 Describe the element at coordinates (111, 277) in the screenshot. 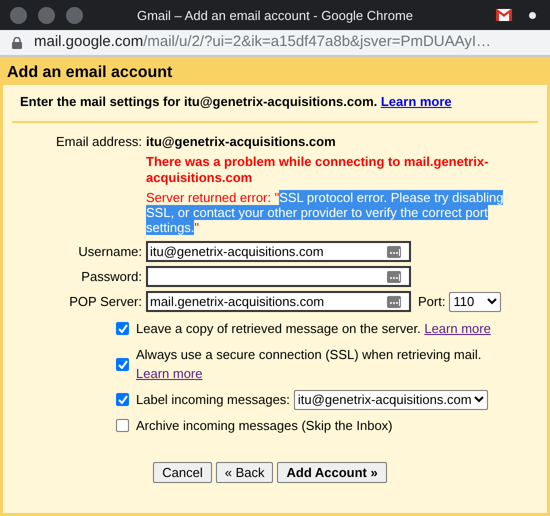

I see `field-label: Password:` at that location.